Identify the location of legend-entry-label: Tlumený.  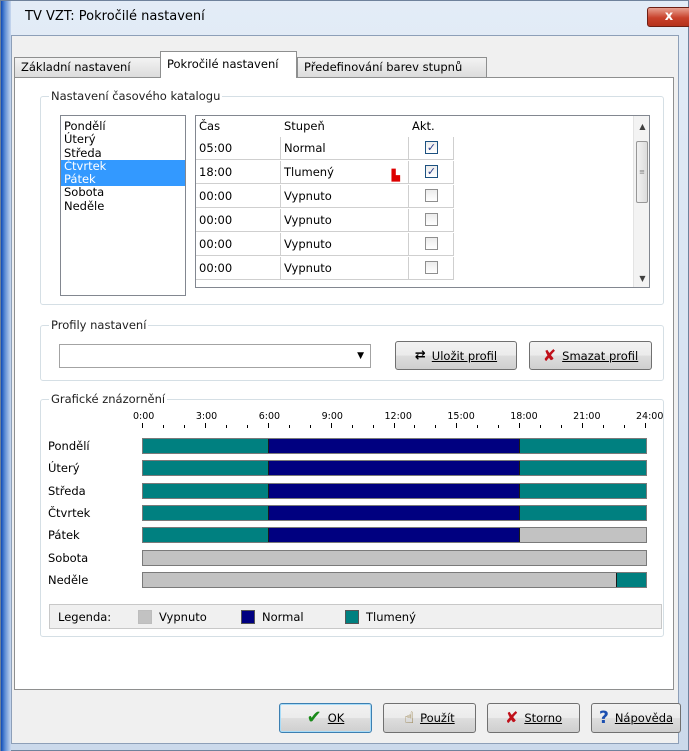
(391, 617).